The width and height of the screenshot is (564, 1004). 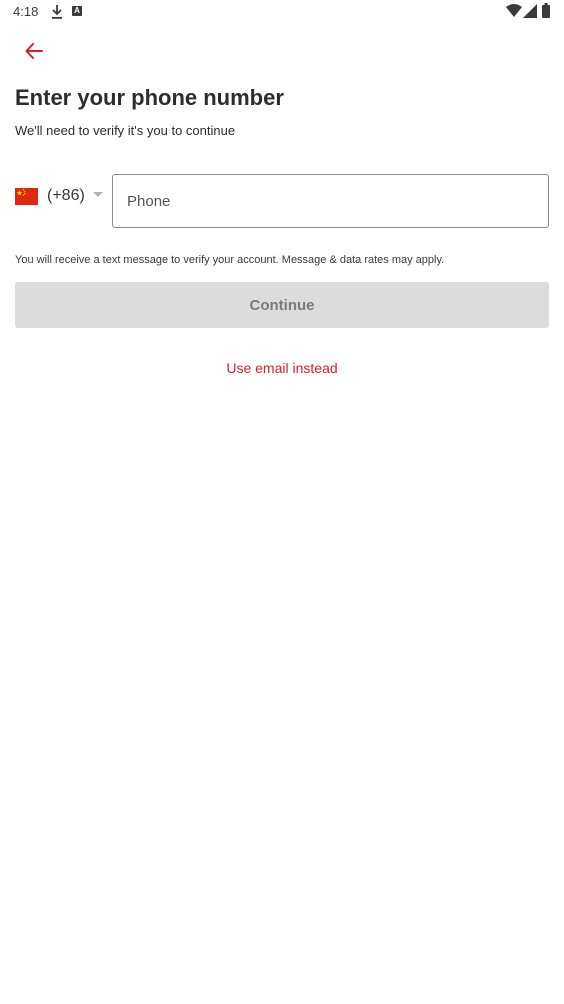 I want to click on use-email-link: Use email instead, so click(x=282, y=368).